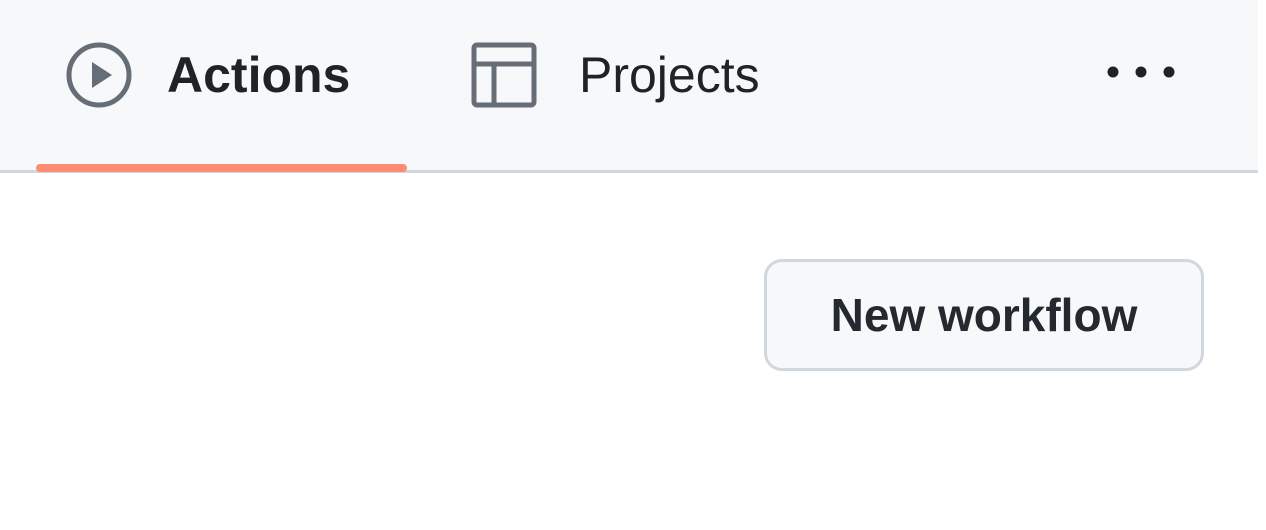 This screenshot has width=1266, height=530. Describe the element at coordinates (99, 75) in the screenshot. I see `play-icon` at that location.